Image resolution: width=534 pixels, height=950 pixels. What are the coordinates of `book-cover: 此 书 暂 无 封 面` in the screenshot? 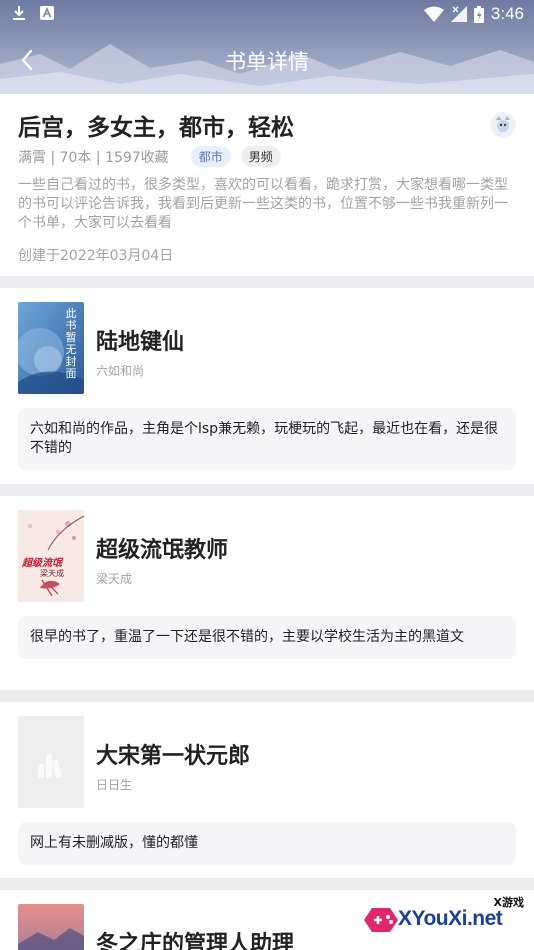 It's located at (51, 348).